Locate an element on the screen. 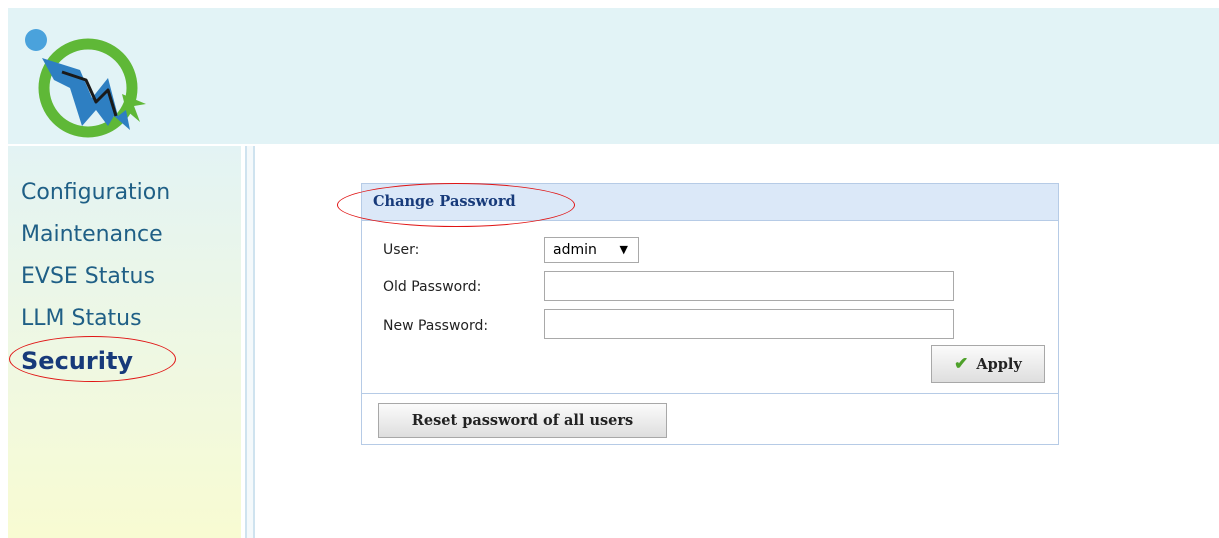 The height and width of the screenshot is (538, 1219). sidebar-item-configuration: Configuration is located at coordinates (95, 193).